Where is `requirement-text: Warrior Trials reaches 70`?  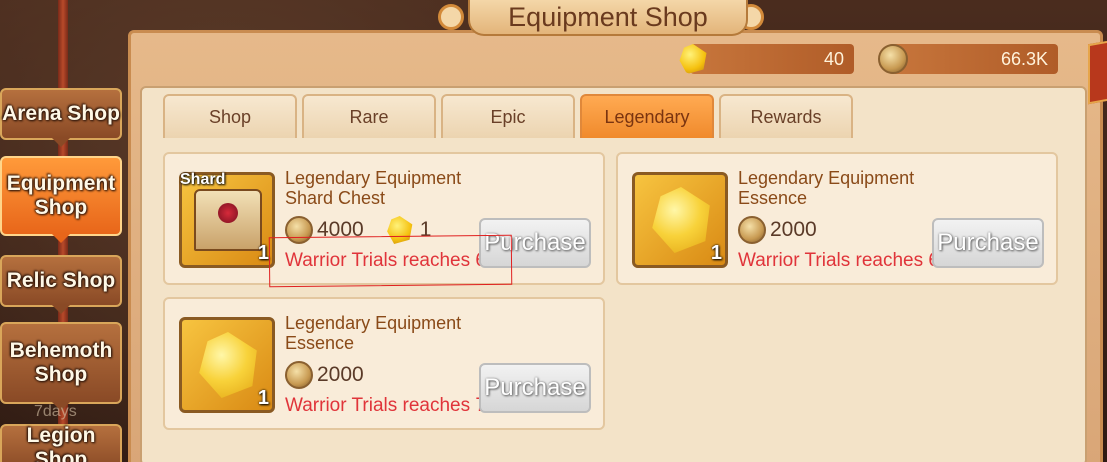
requirement-text: Warrior Trials reaches 70 is located at coordinates (391, 405).